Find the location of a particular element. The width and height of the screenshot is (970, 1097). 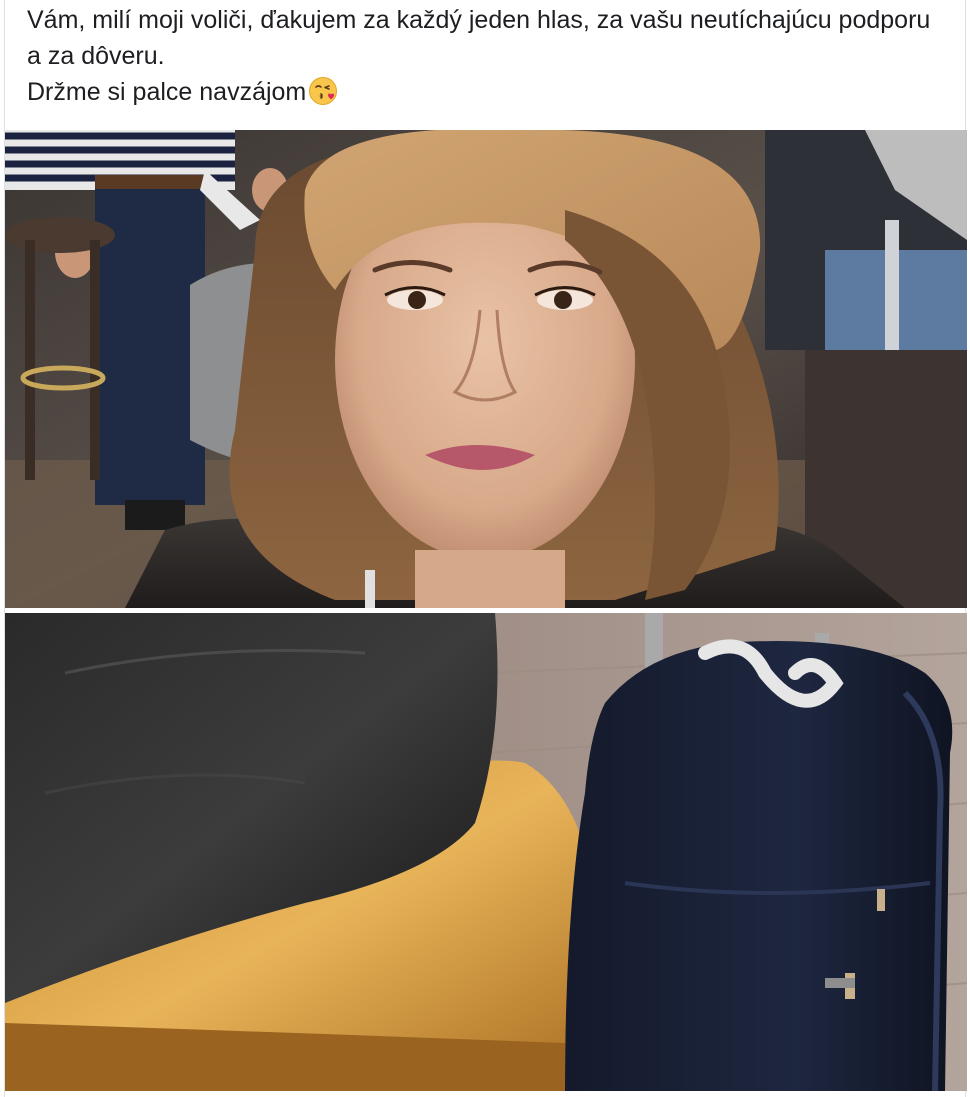

post-text-line-2-wrapper: Držme si palce navzájom is located at coordinates (487, 92).